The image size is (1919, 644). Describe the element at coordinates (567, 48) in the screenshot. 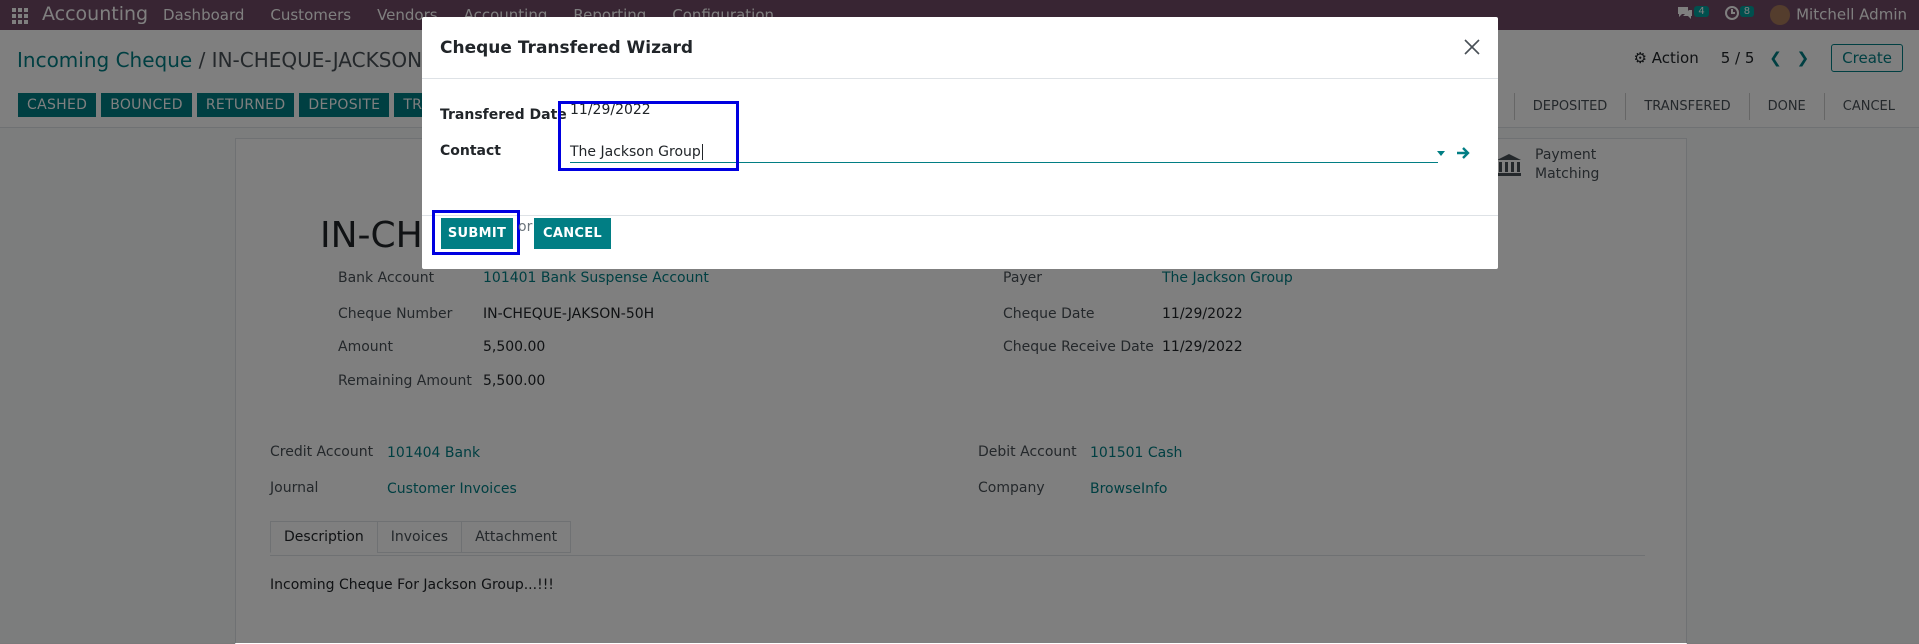

I see `modal-title: Cheque Transfered Wizard` at that location.